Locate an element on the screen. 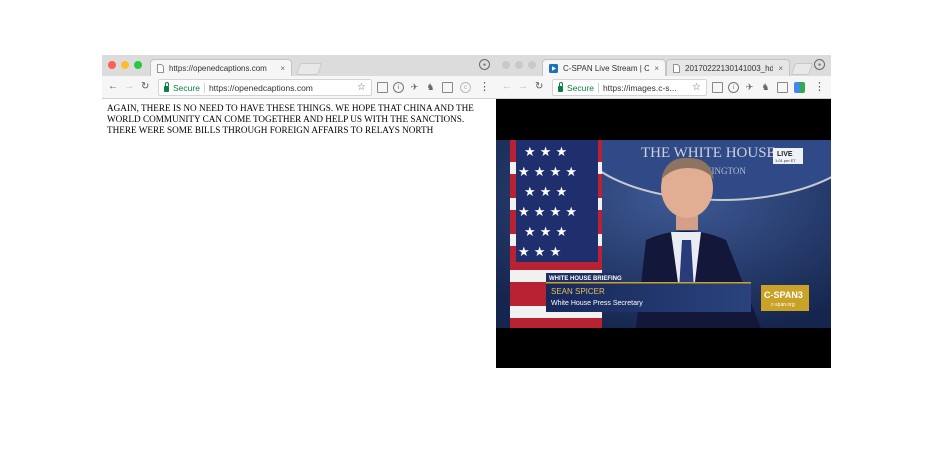 Image resolution: width=933 pixels, height=468 pixels. lower-third-tag: WHITE HOUSE BRIEFING is located at coordinates (585, 279).